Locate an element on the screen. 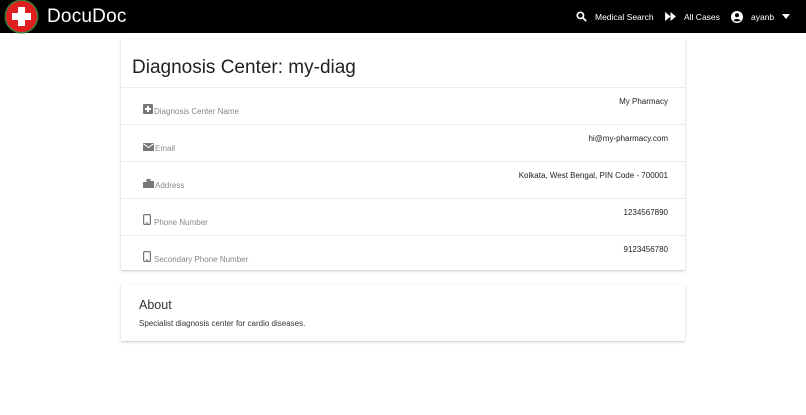 The height and width of the screenshot is (415, 806). brand-name: DocuDoc is located at coordinates (87, 17).